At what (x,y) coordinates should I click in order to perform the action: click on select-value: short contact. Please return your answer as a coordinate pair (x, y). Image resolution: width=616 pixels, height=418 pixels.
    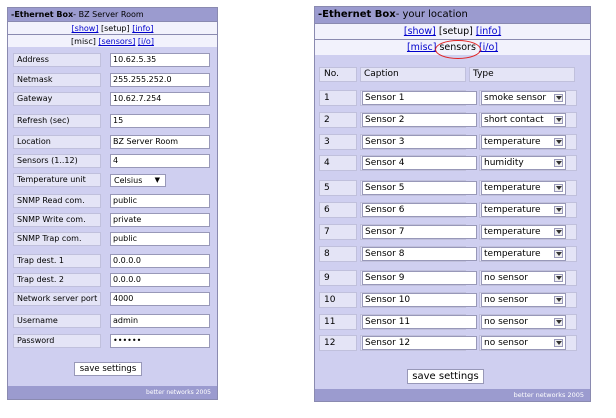
    Looking at the image, I should click on (514, 120).